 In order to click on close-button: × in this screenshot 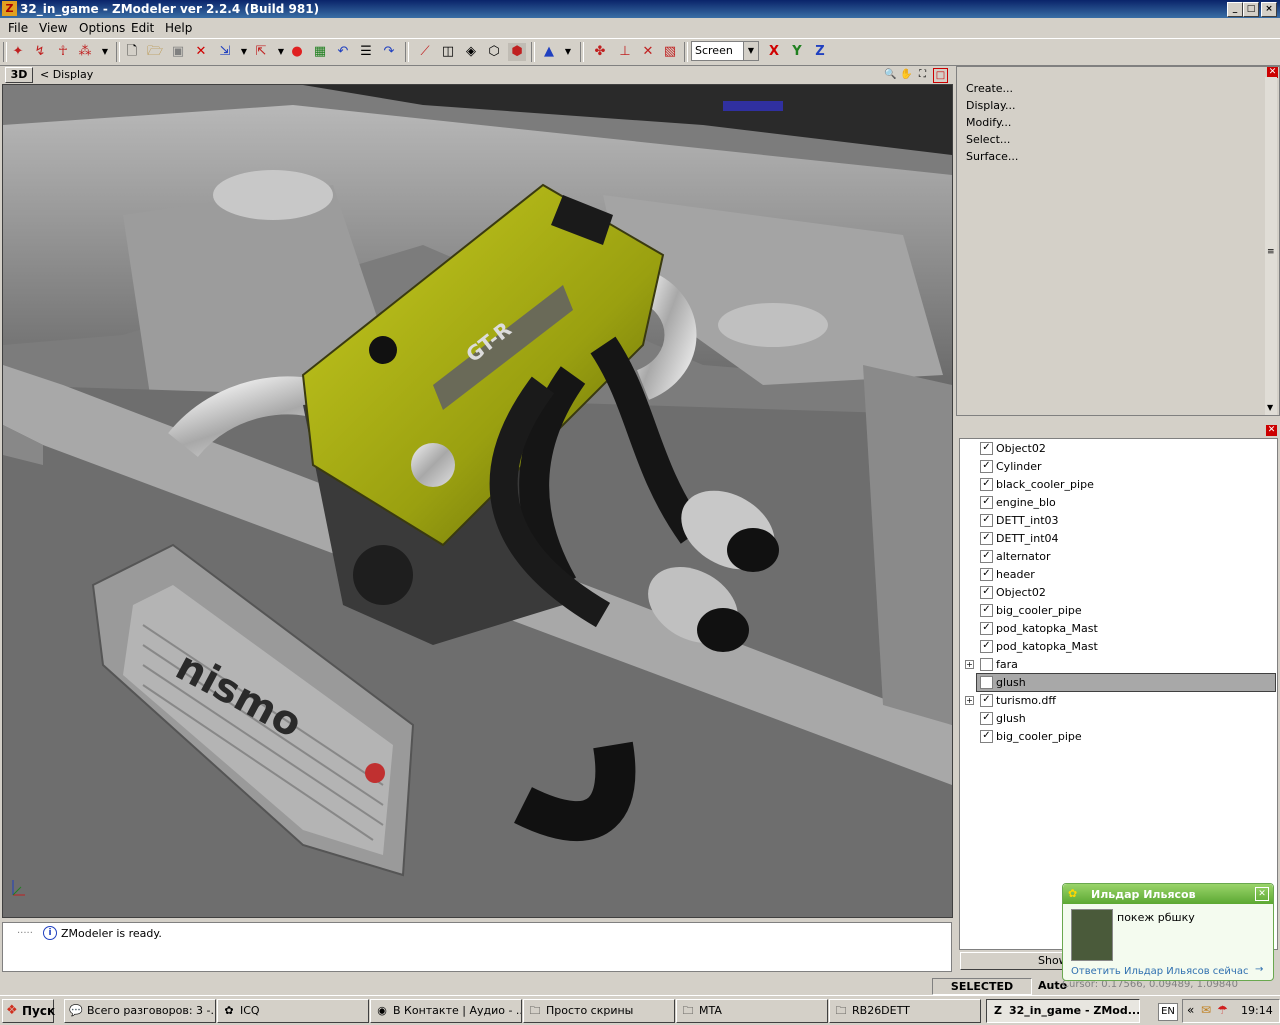, I will do `click(1269, 9)`.